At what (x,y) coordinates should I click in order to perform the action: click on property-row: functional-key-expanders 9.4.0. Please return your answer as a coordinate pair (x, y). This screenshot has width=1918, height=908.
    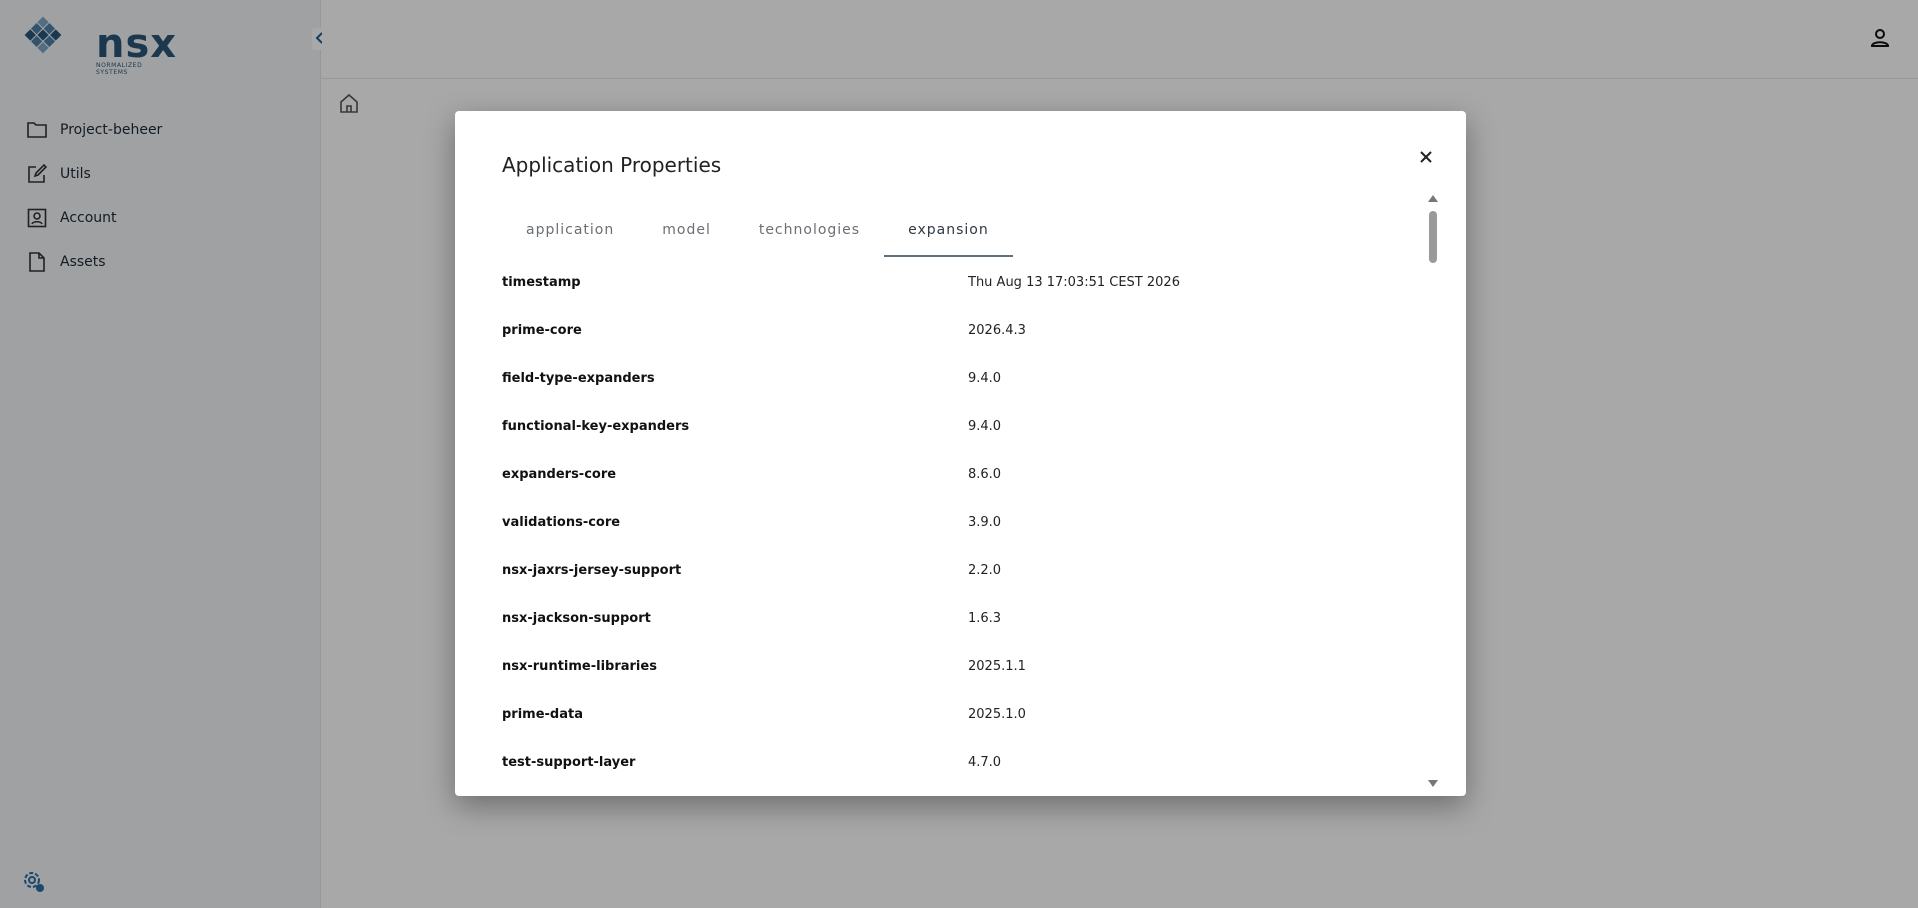
    Looking at the image, I should click on (952, 441).